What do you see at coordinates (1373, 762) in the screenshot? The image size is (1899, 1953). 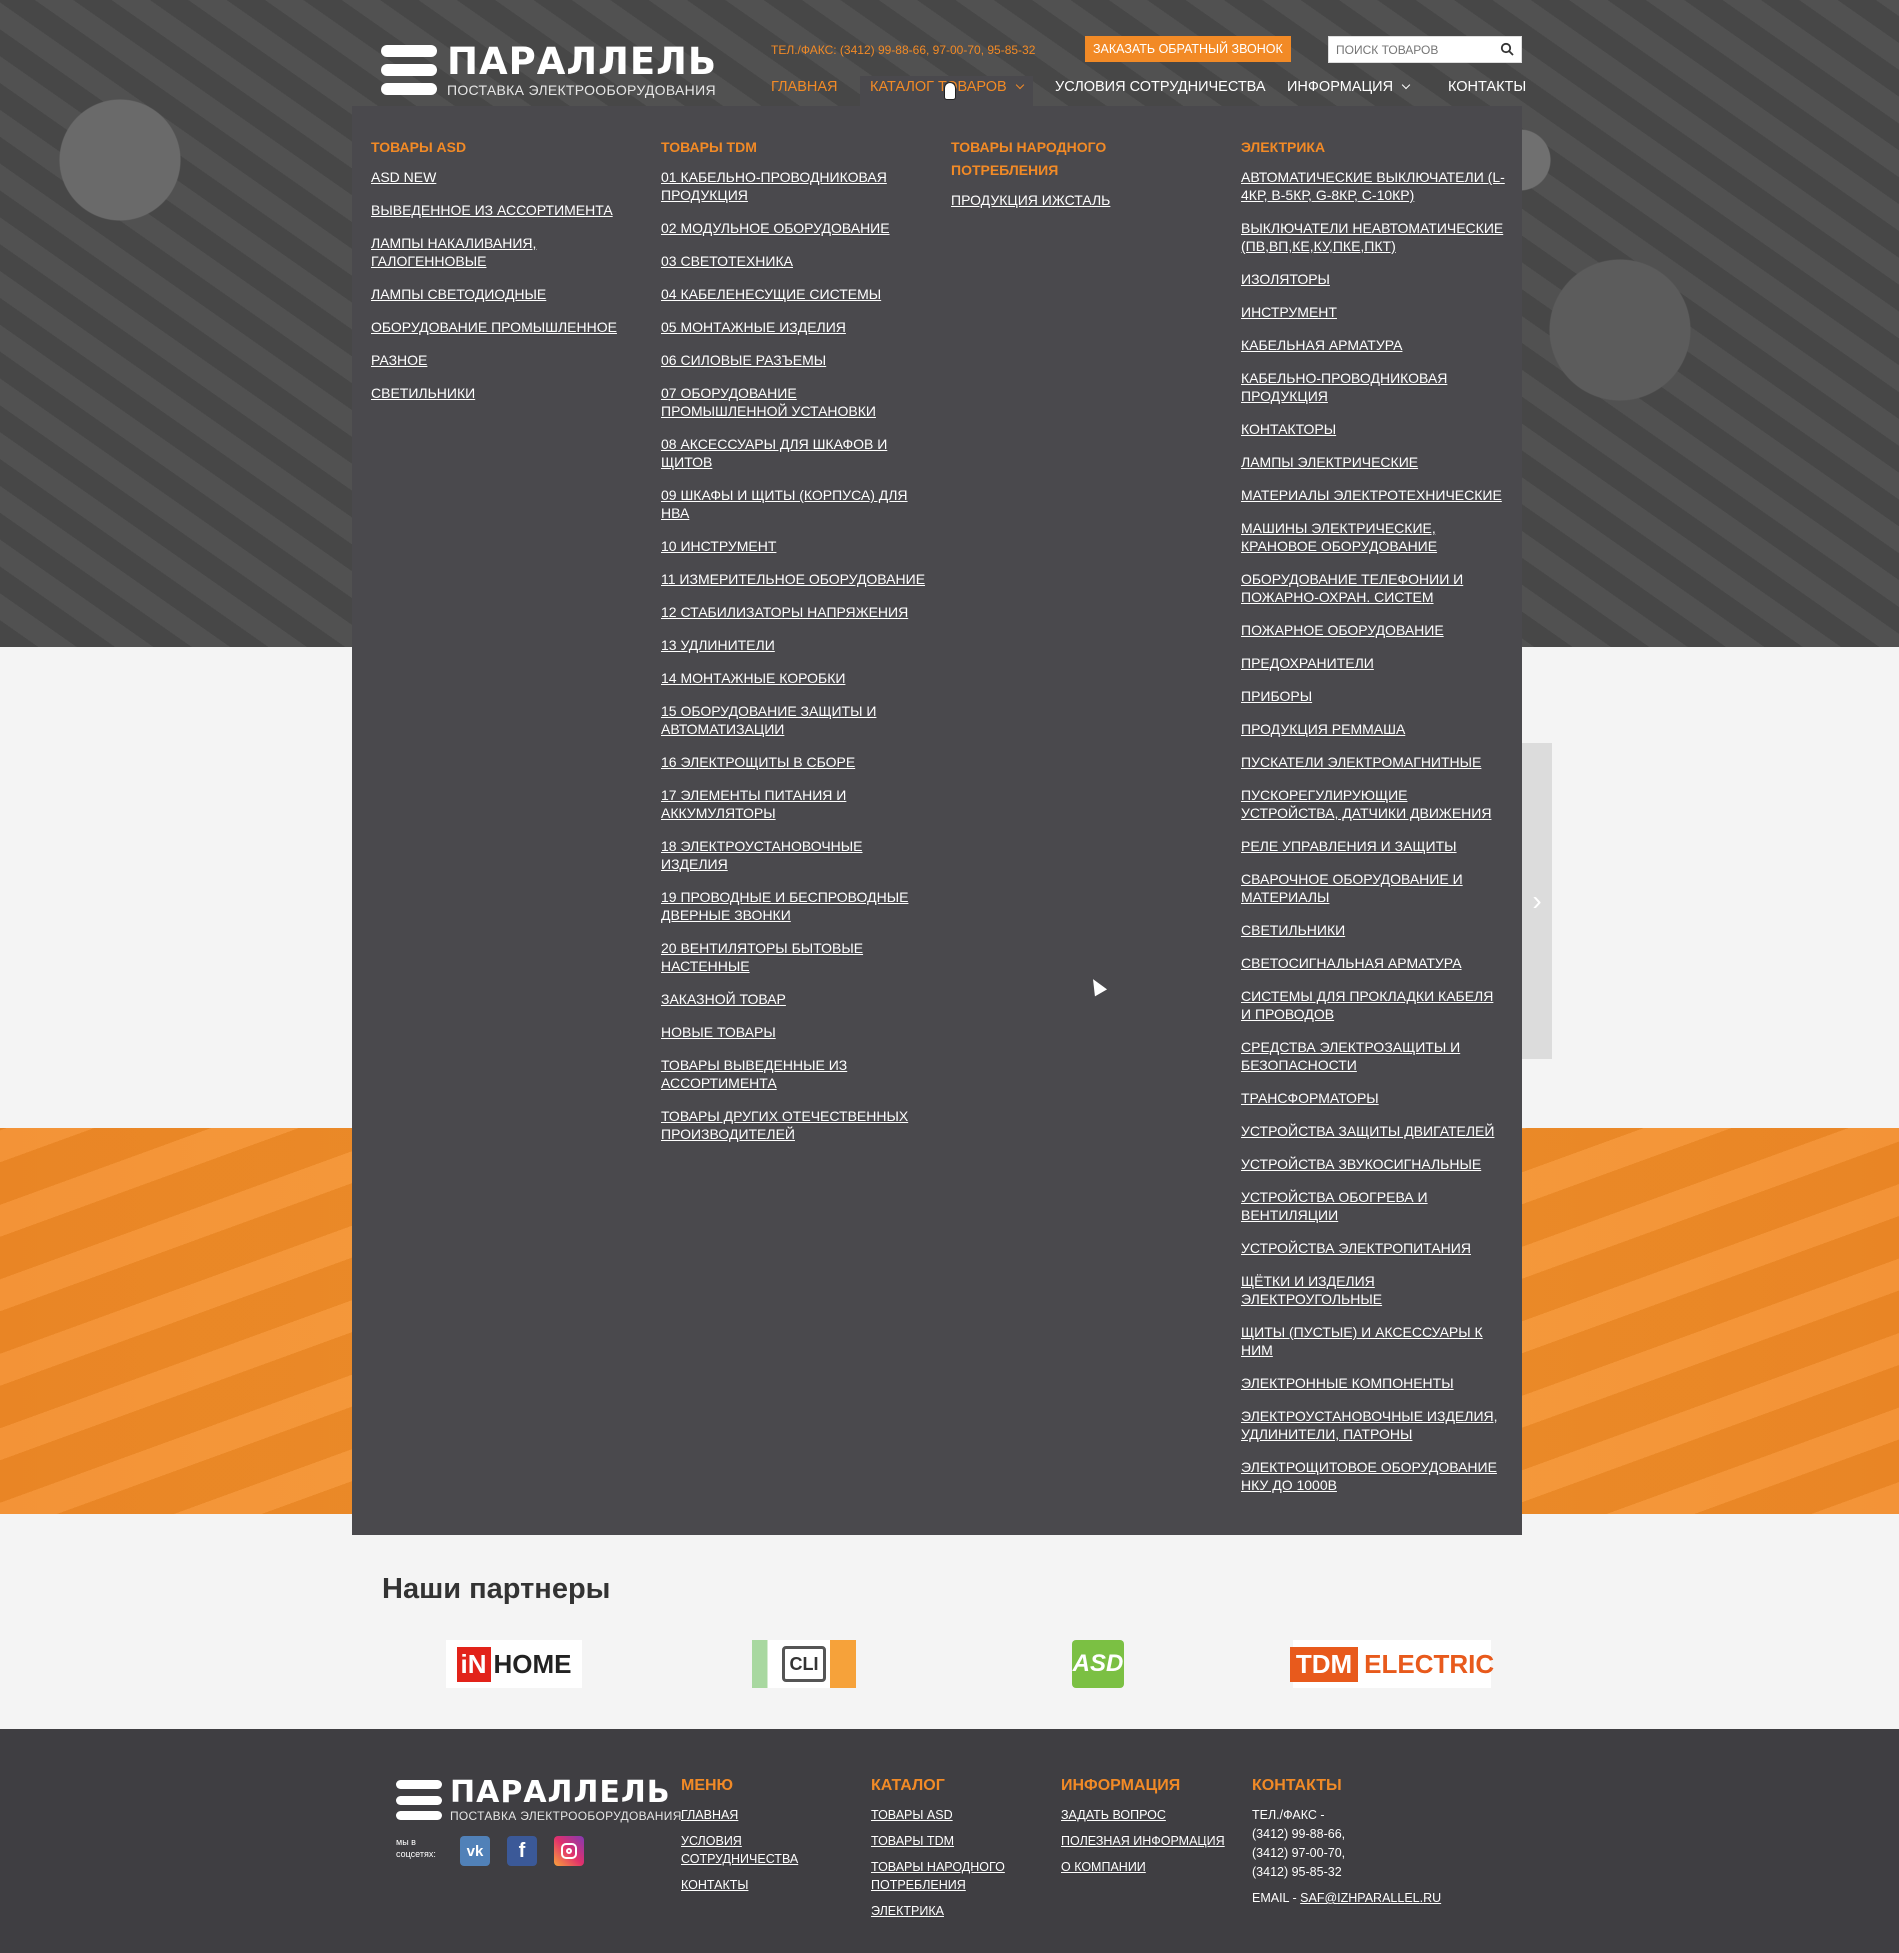 I see `menu-link-electrics: ПУСКАТЕЛИ ЭЛЕКТРОМАГНИТНЫЕ` at bounding box center [1373, 762].